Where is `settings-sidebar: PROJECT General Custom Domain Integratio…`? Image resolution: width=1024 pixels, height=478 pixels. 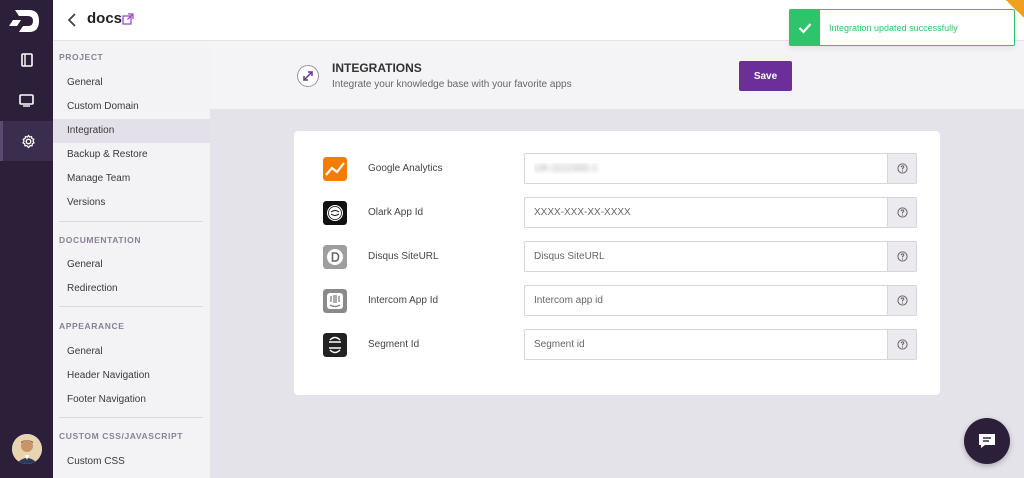
settings-sidebar: PROJECT General Custom Domain Integratio… is located at coordinates (131, 259).